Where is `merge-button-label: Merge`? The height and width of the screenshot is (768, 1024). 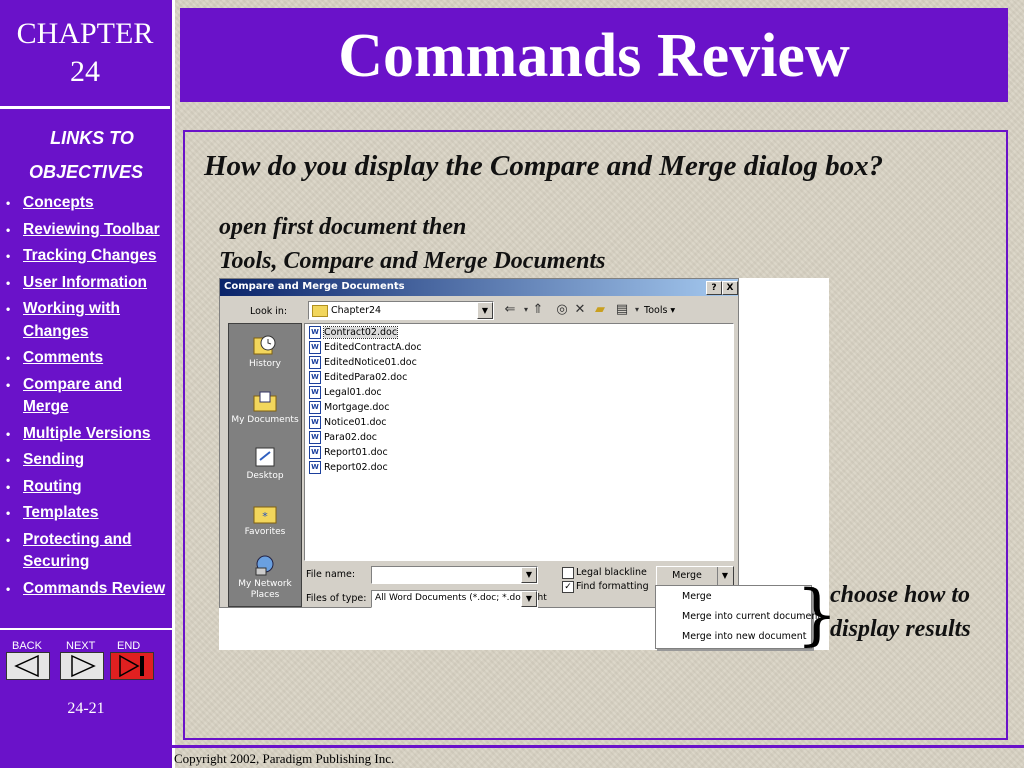
merge-button-label: Merge is located at coordinates (687, 575).